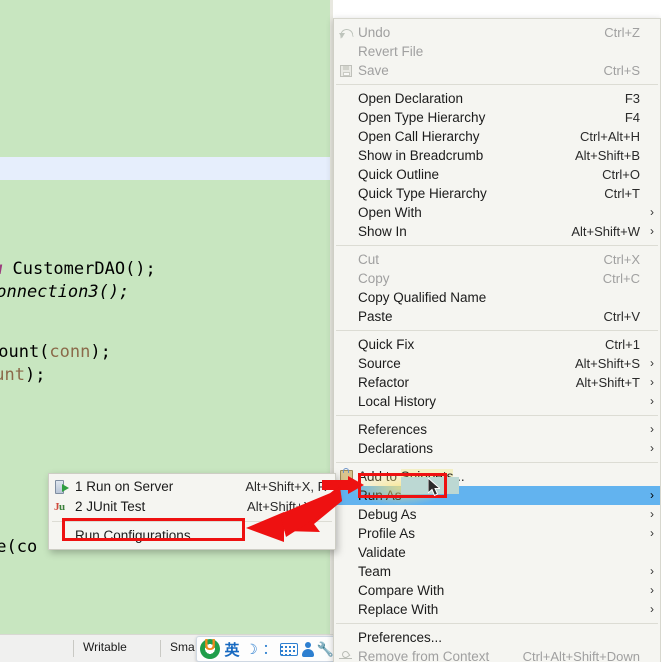 The image size is (661, 662). What do you see at coordinates (497, 297) in the screenshot?
I see `menu-item-copy-qualified-name: Copy Qualified Name` at bounding box center [497, 297].